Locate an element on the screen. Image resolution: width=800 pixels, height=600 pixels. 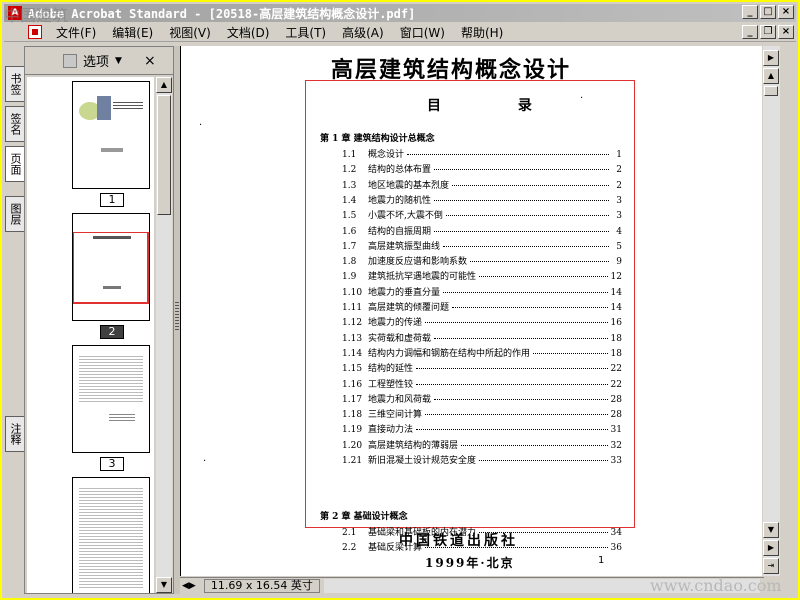
tab-layers: 图层 is located at coordinates (14, 214).